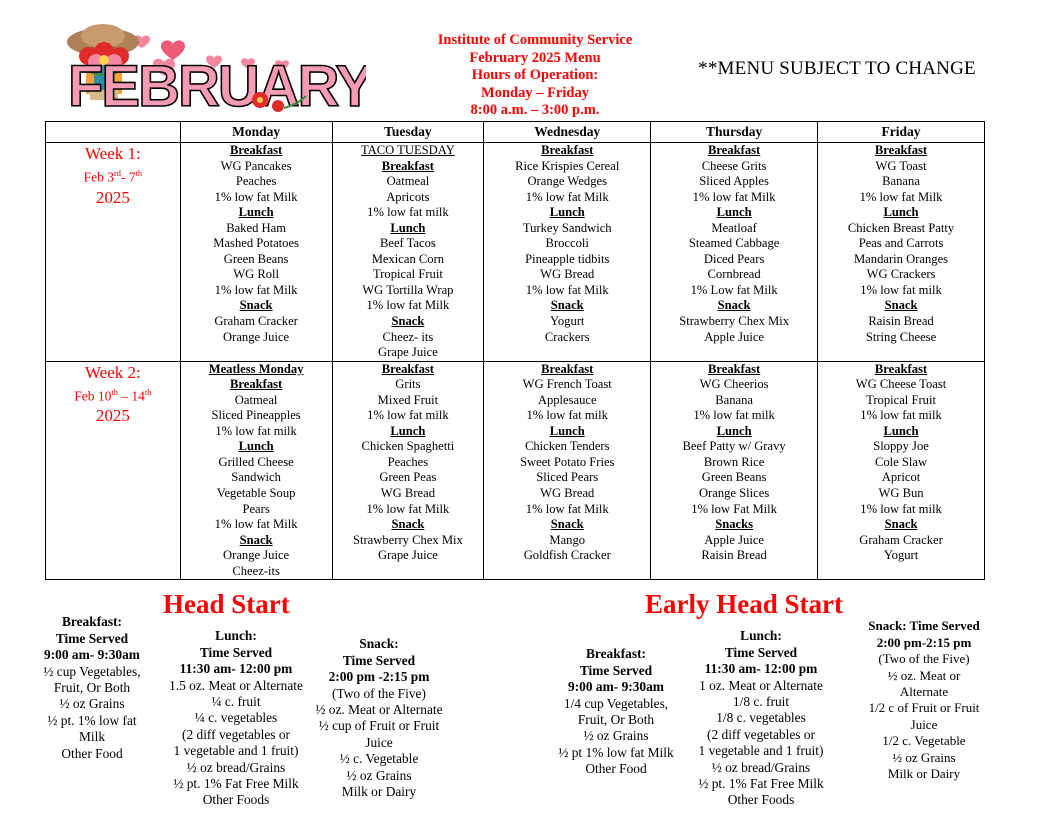 The width and height of the screenshot is (1056, 816). Describe the element at coordinates (379, 726) in the screenshot. I see `requirement-item: ½ cup of Fruit or Fruit` at that location.